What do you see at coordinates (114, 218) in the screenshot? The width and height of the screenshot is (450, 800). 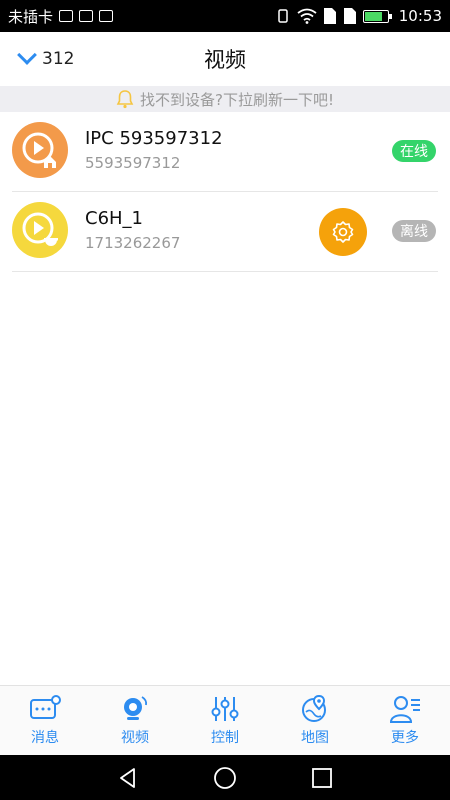 I see `device-name: C6H_1` at bounding box center [114, 218].